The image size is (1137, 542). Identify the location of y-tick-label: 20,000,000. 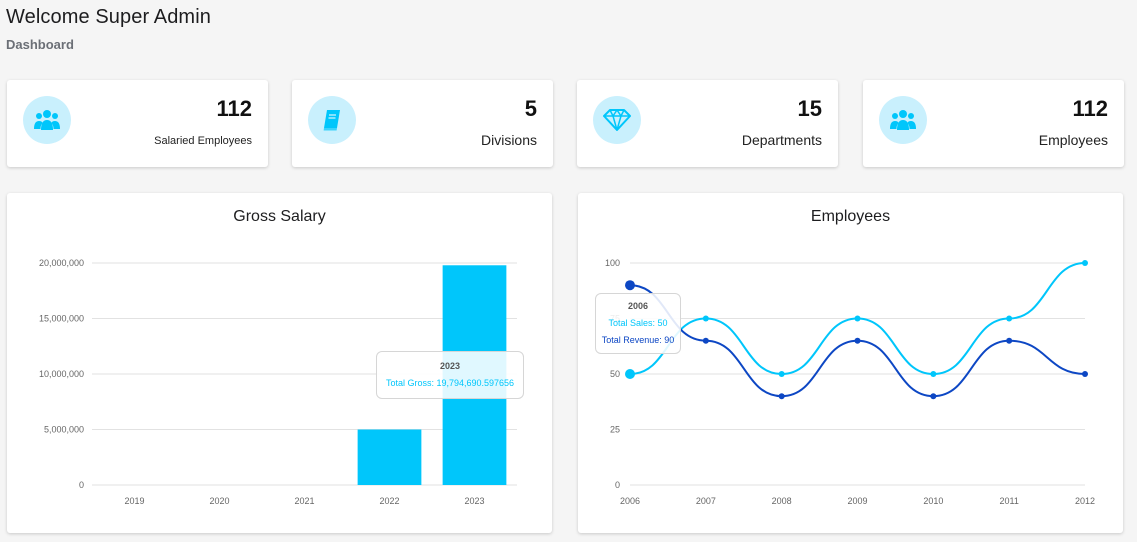
(61, 263).